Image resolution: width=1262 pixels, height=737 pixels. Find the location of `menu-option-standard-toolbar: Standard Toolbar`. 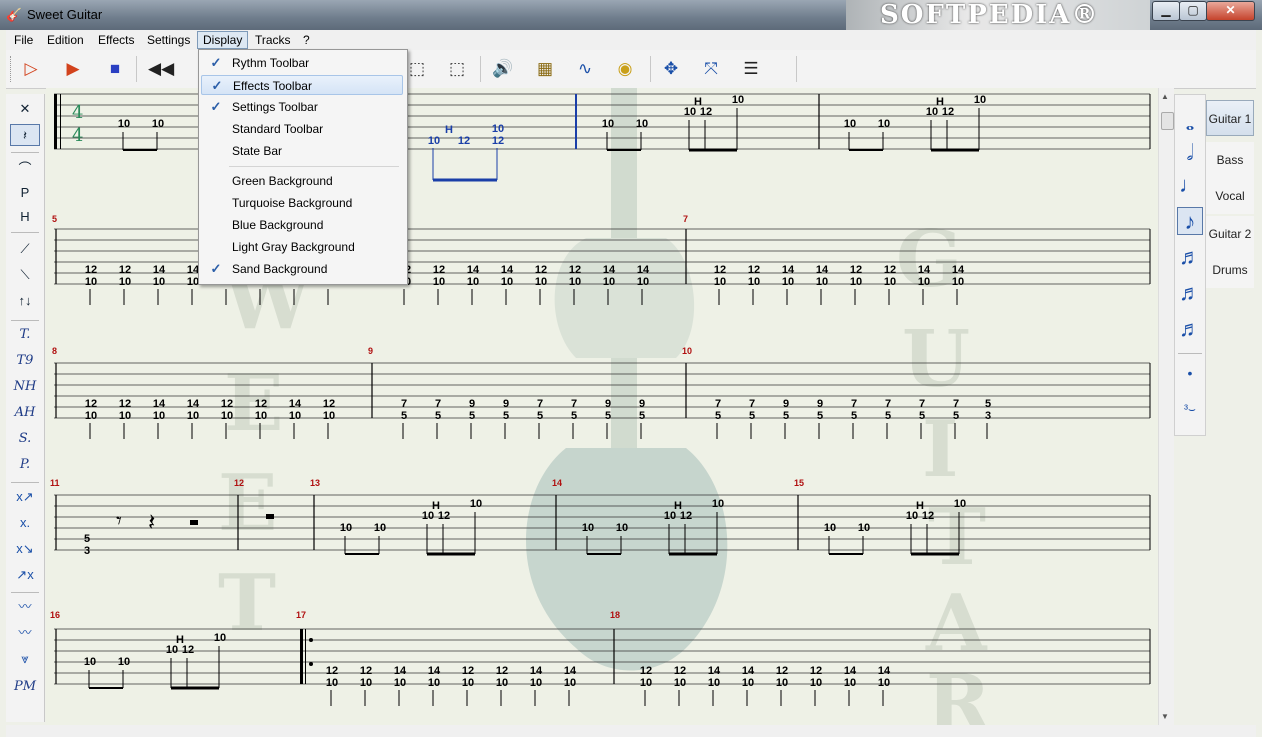

menu-option-standard-toolbar: Standard Toolbar is located at coordinates (302, 129).